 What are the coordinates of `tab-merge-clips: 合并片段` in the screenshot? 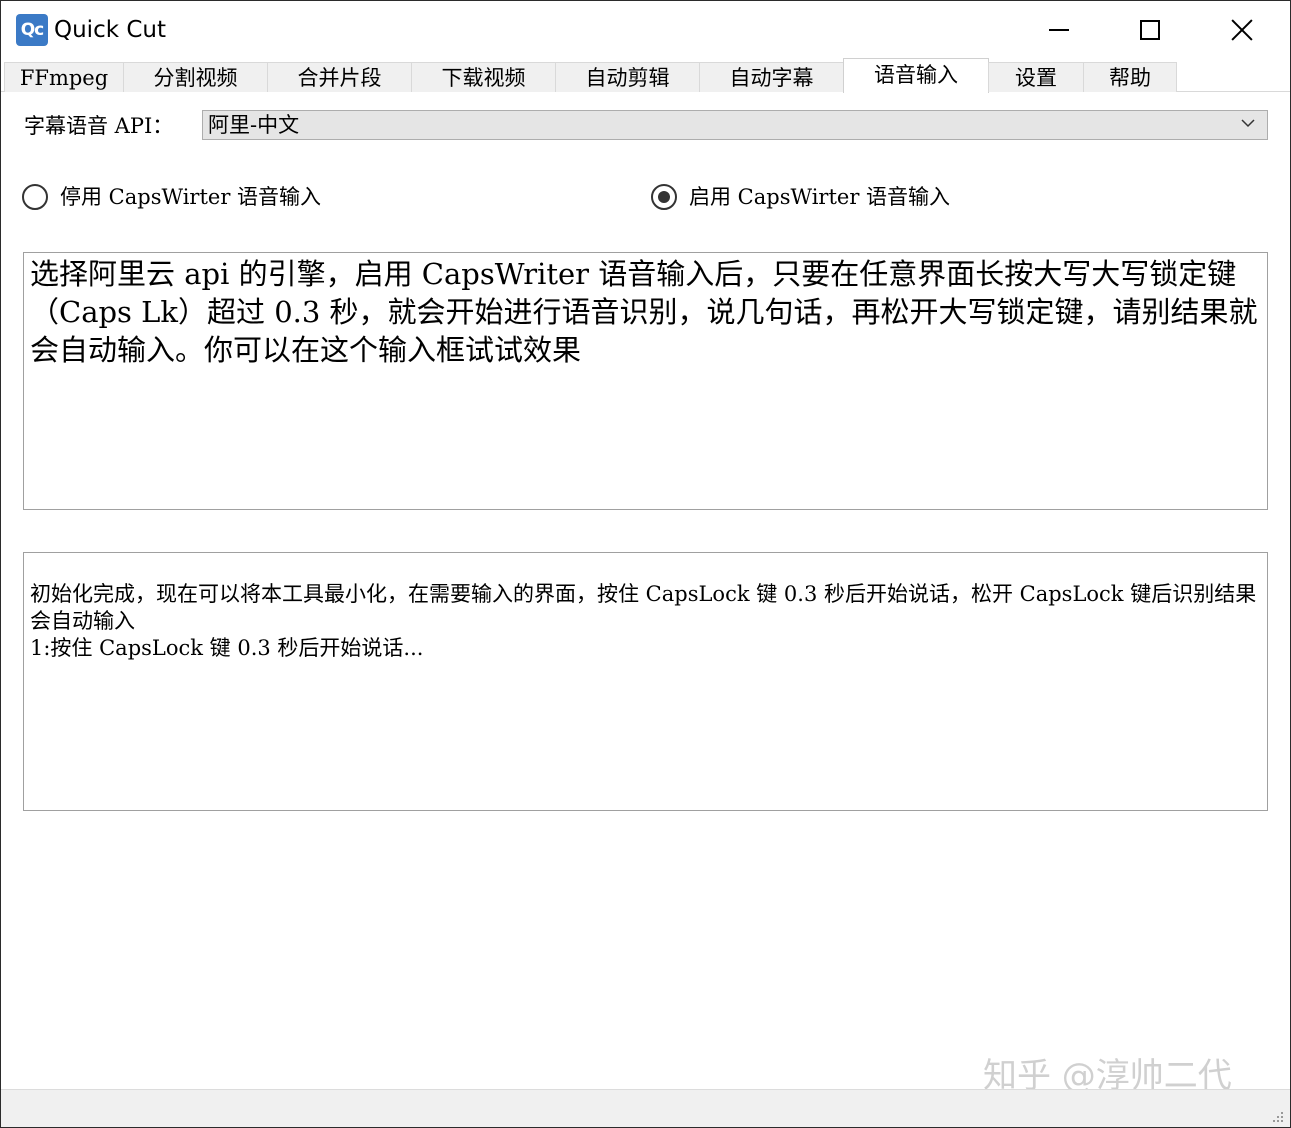 It's located at (339, 77).